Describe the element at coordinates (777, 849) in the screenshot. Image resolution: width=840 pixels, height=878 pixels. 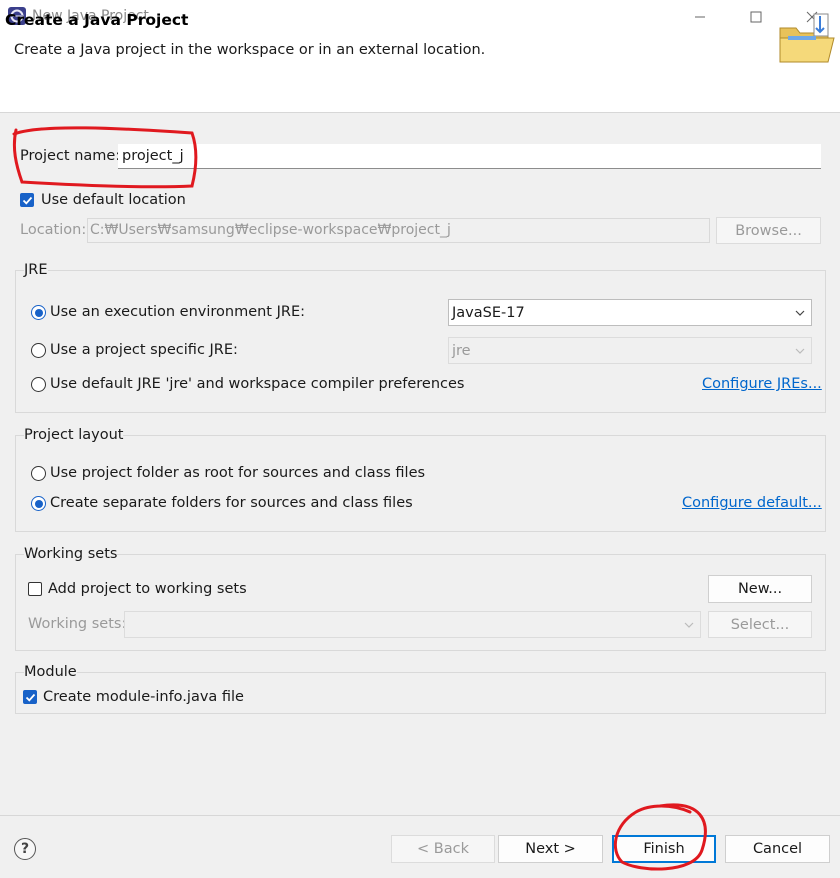
I see `cancel-button: Cancel` at that location.